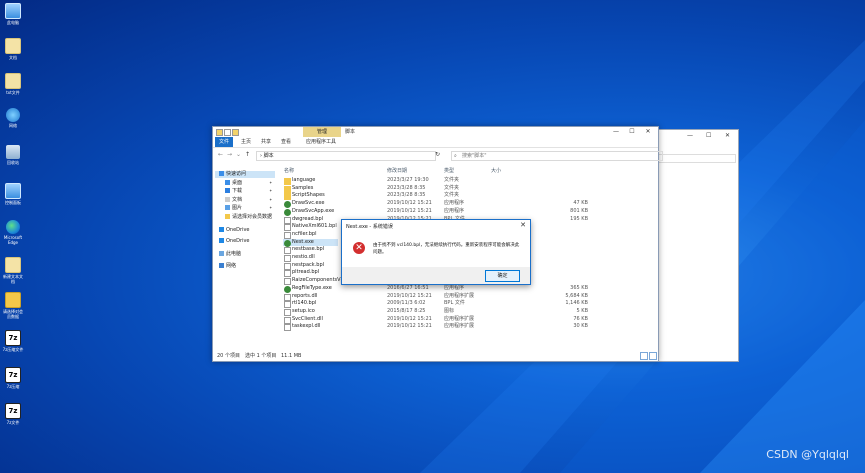  I want to click on tab-view: 查看, so click(286, 142).